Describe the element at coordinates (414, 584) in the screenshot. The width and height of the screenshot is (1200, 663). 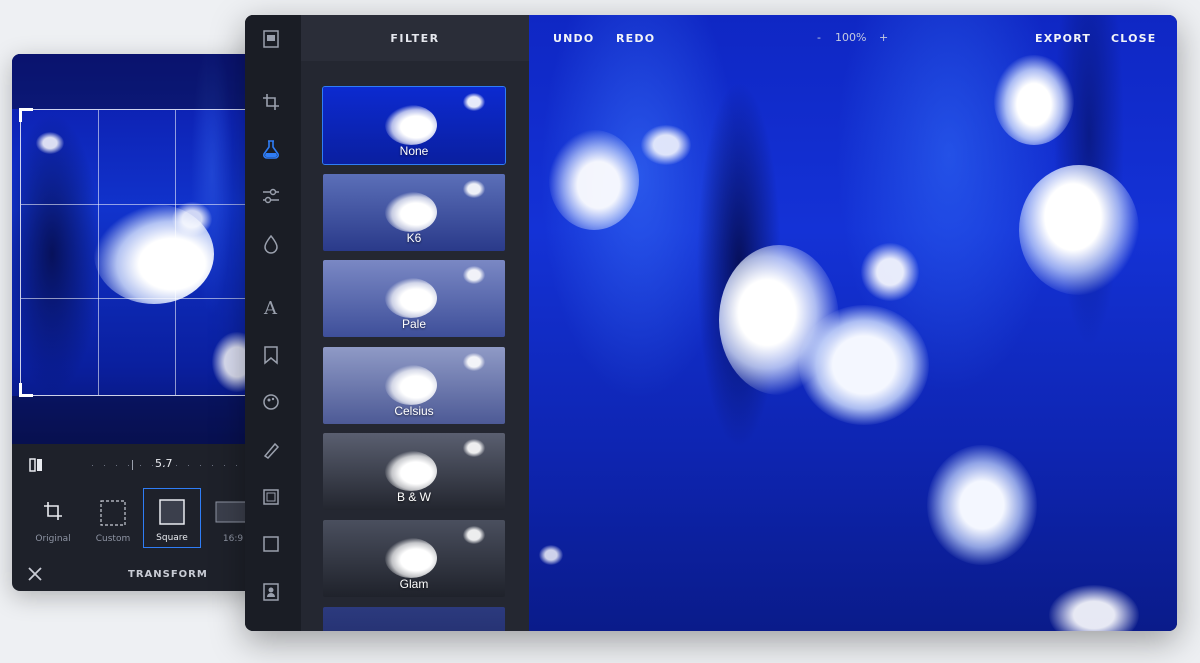
I see `filter-label: Glam` at that location.